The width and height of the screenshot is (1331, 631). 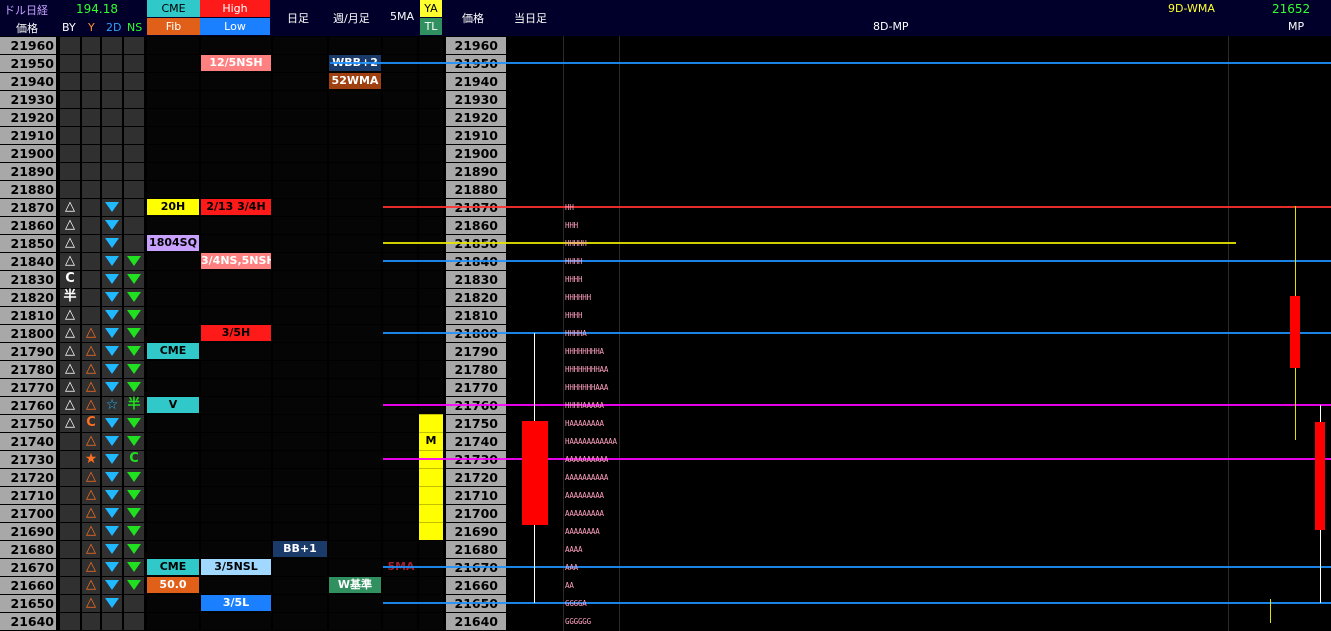 I want to click on price-label-left: 21940, so click(x=32, y=81).